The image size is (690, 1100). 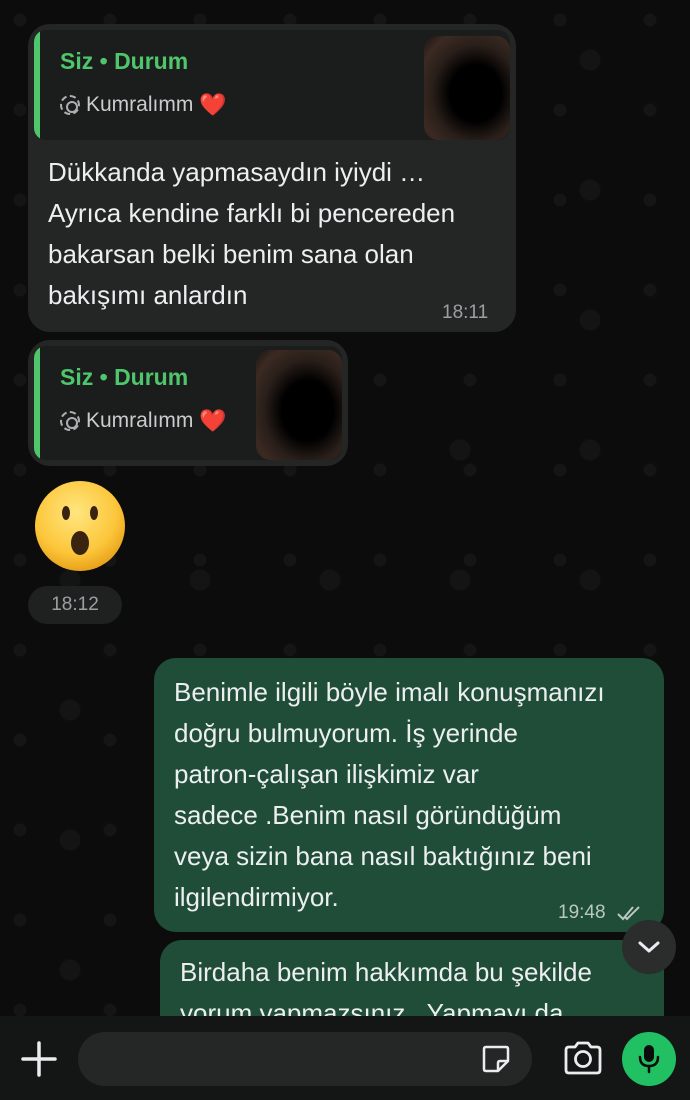 I want to click on message-line: yorum yapmazsınız . Yapmayı da, so click(x=372, y=1007).